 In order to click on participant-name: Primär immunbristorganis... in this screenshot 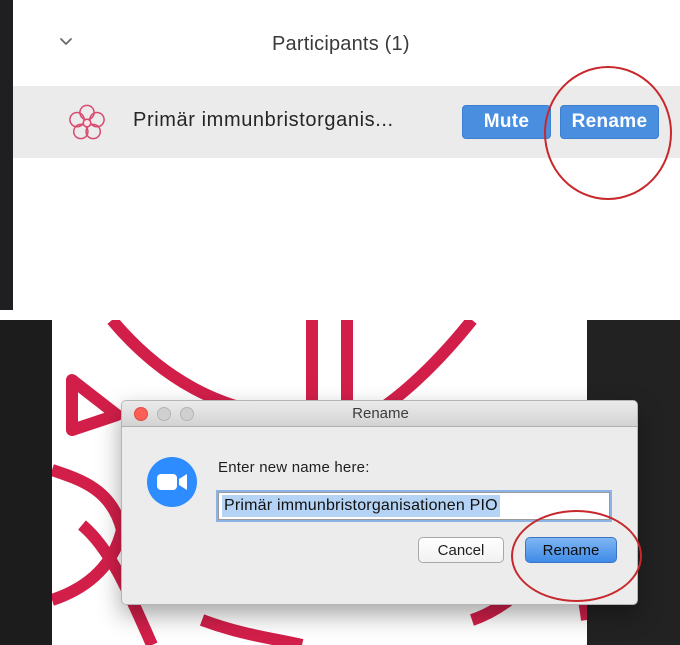, I will do `click(263, 120)`.